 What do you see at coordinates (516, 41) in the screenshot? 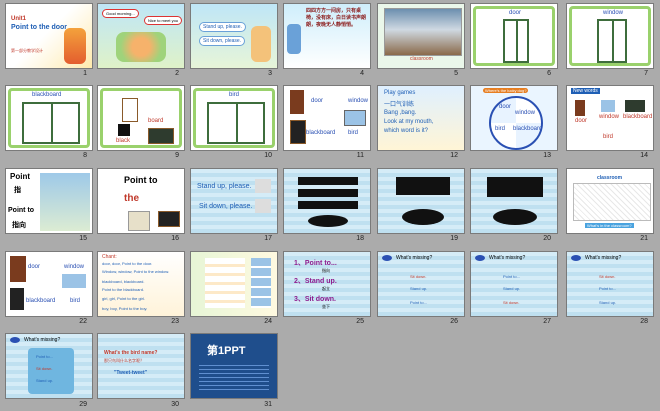
I see `door-illustration` at bounding box center [516, 41].